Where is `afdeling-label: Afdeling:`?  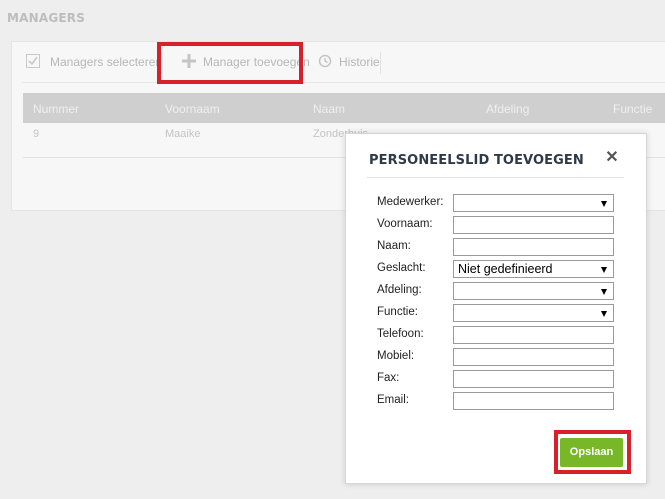 afdeling-label: Afdeling: is located at coordinates (399, 290).